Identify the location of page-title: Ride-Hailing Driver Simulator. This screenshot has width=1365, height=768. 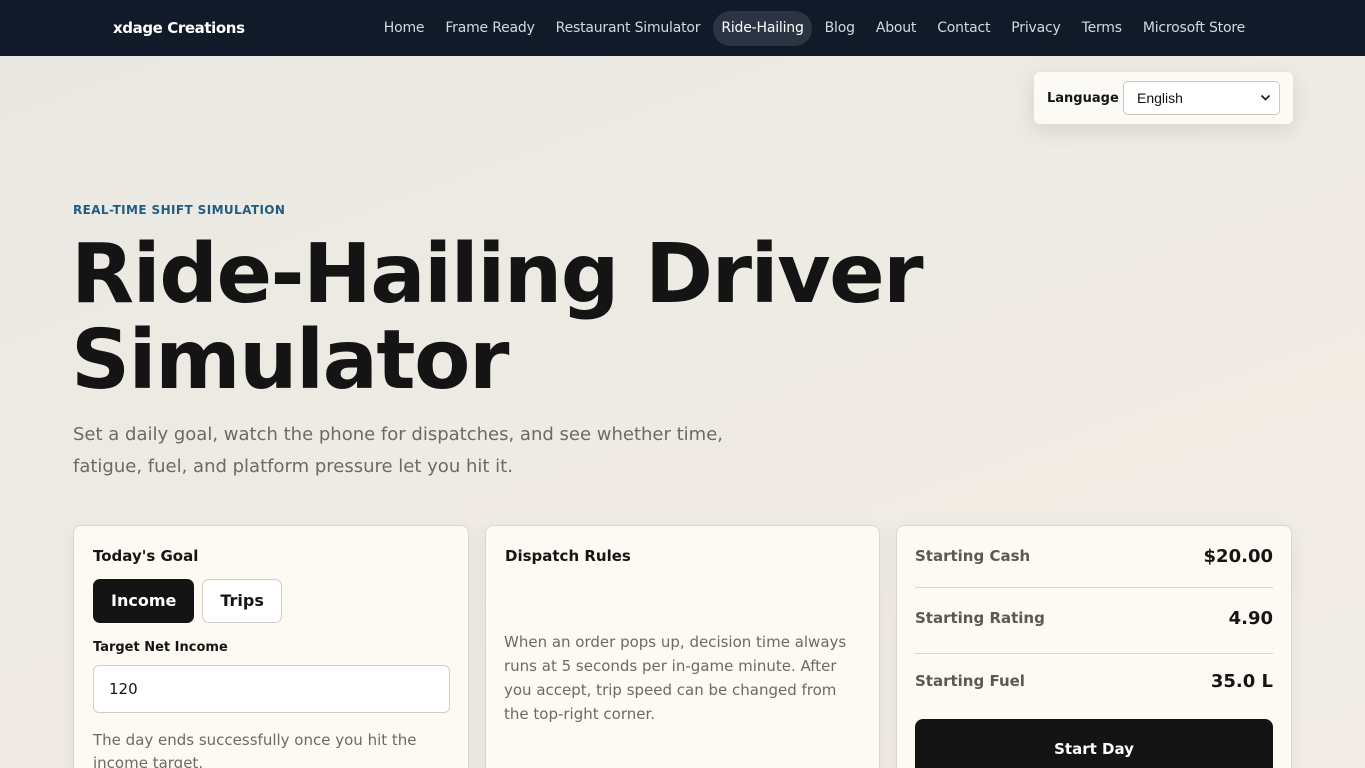
(521, 318).